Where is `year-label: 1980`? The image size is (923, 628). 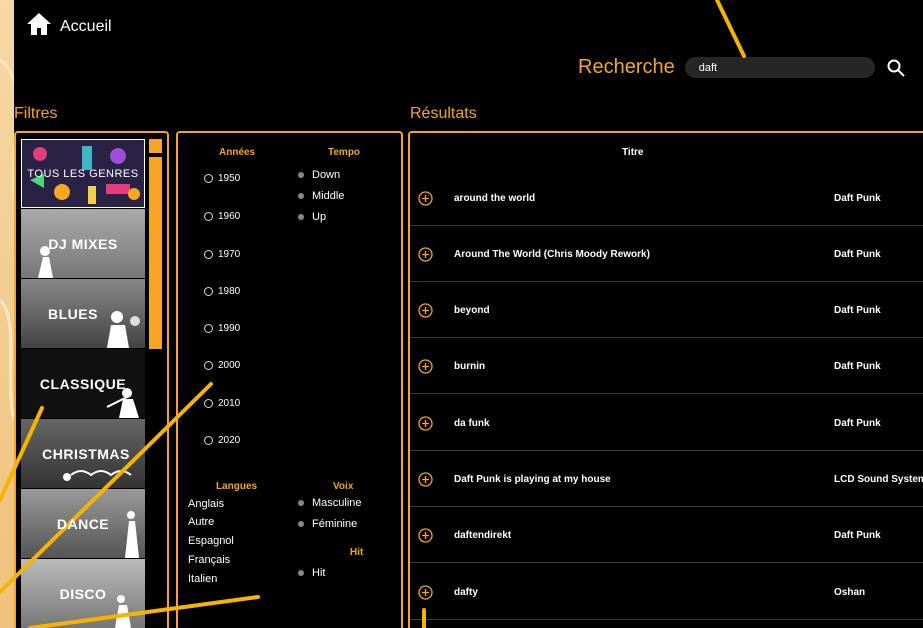 year-label: 1980 is located at coordinates (229, 291).